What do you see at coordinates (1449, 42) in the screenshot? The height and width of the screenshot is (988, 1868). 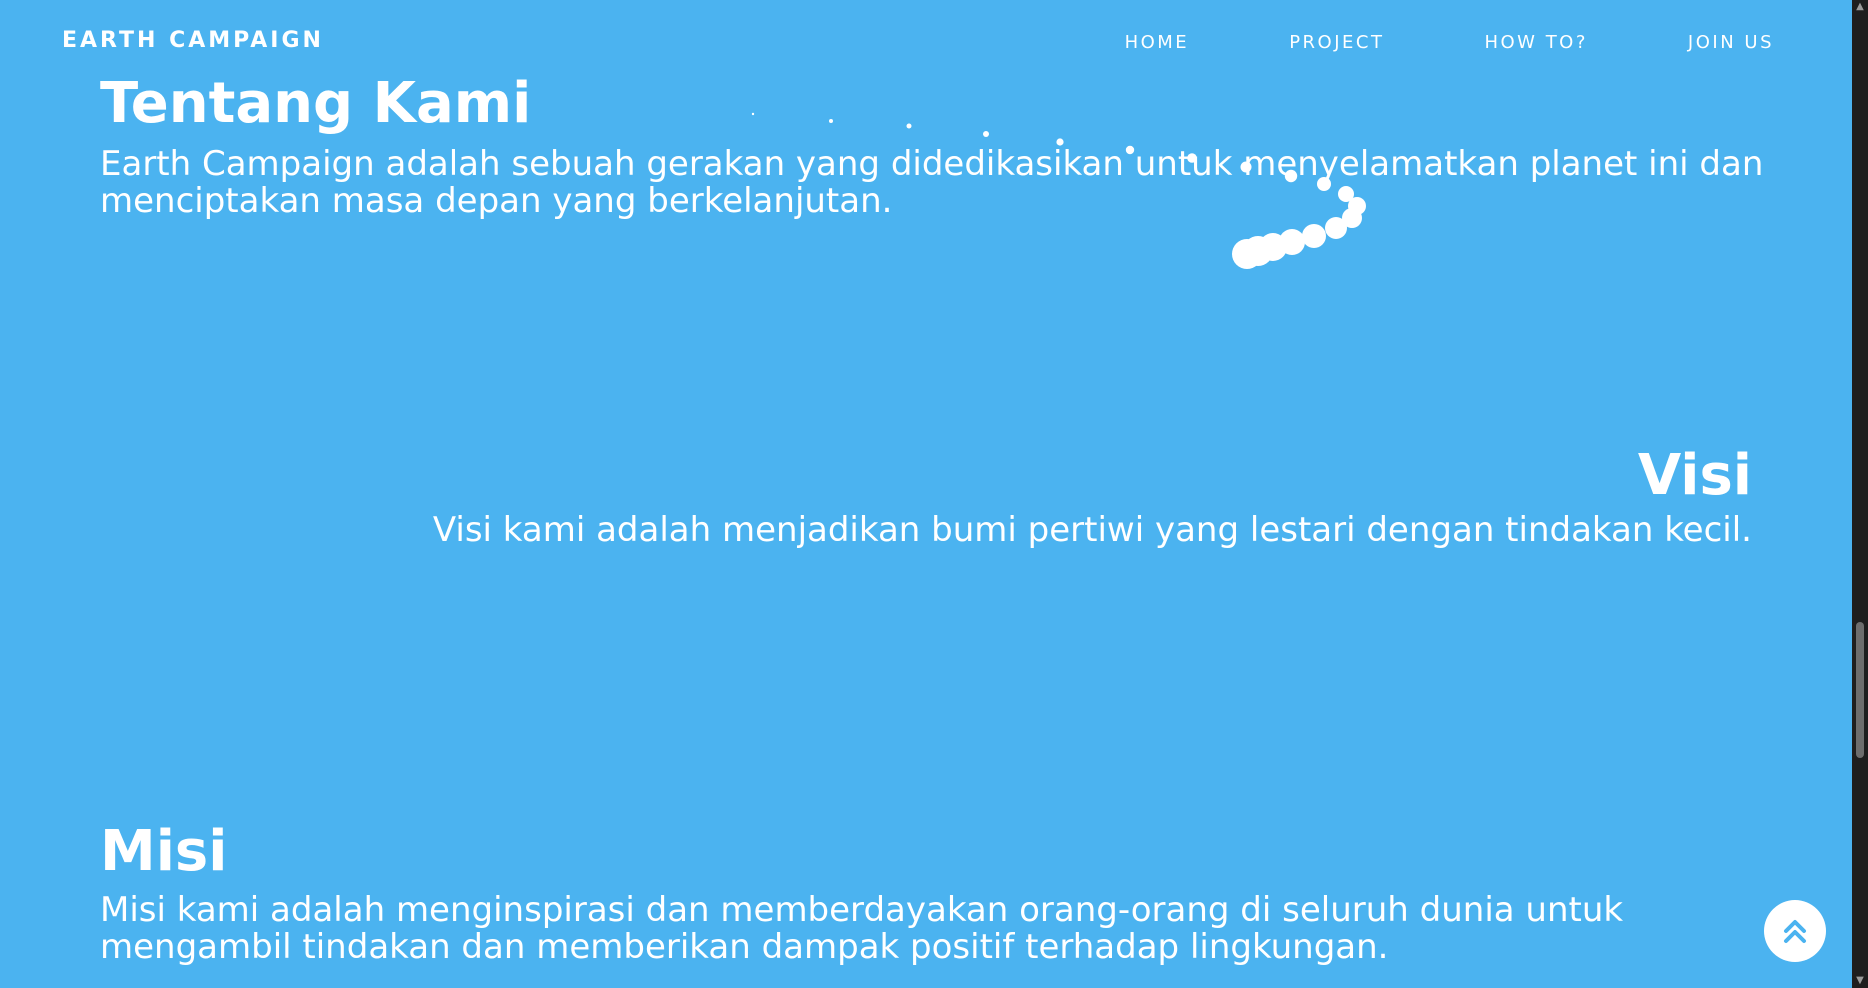 I see `nav-links: HOME PROJECT HOW TO? JOIN US` at bounding box center [1449, 42].